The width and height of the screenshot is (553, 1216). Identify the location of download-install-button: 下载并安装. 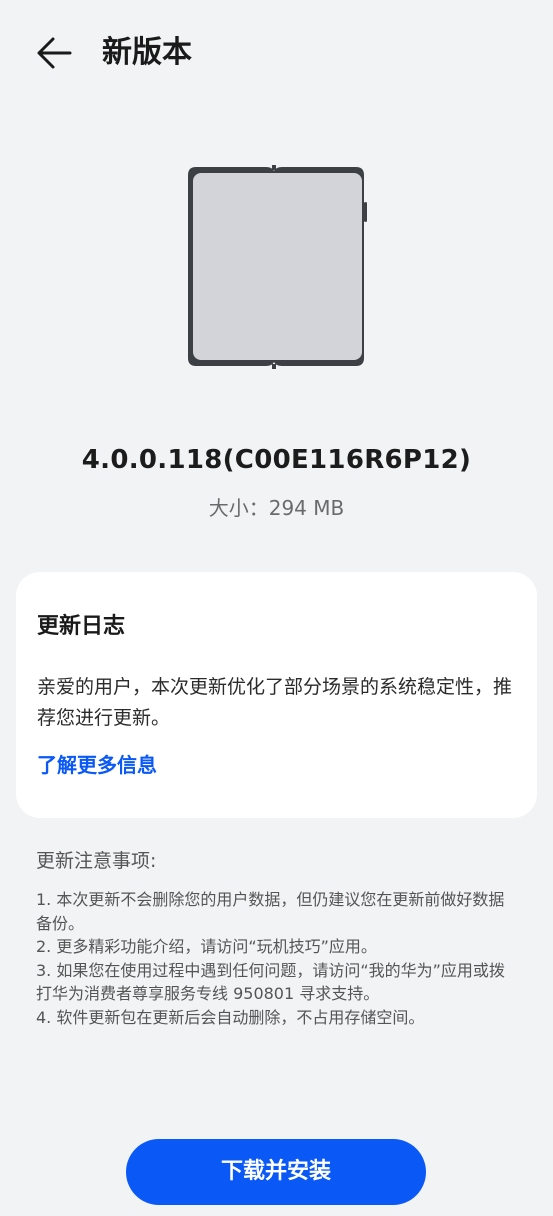
(276, 1172).